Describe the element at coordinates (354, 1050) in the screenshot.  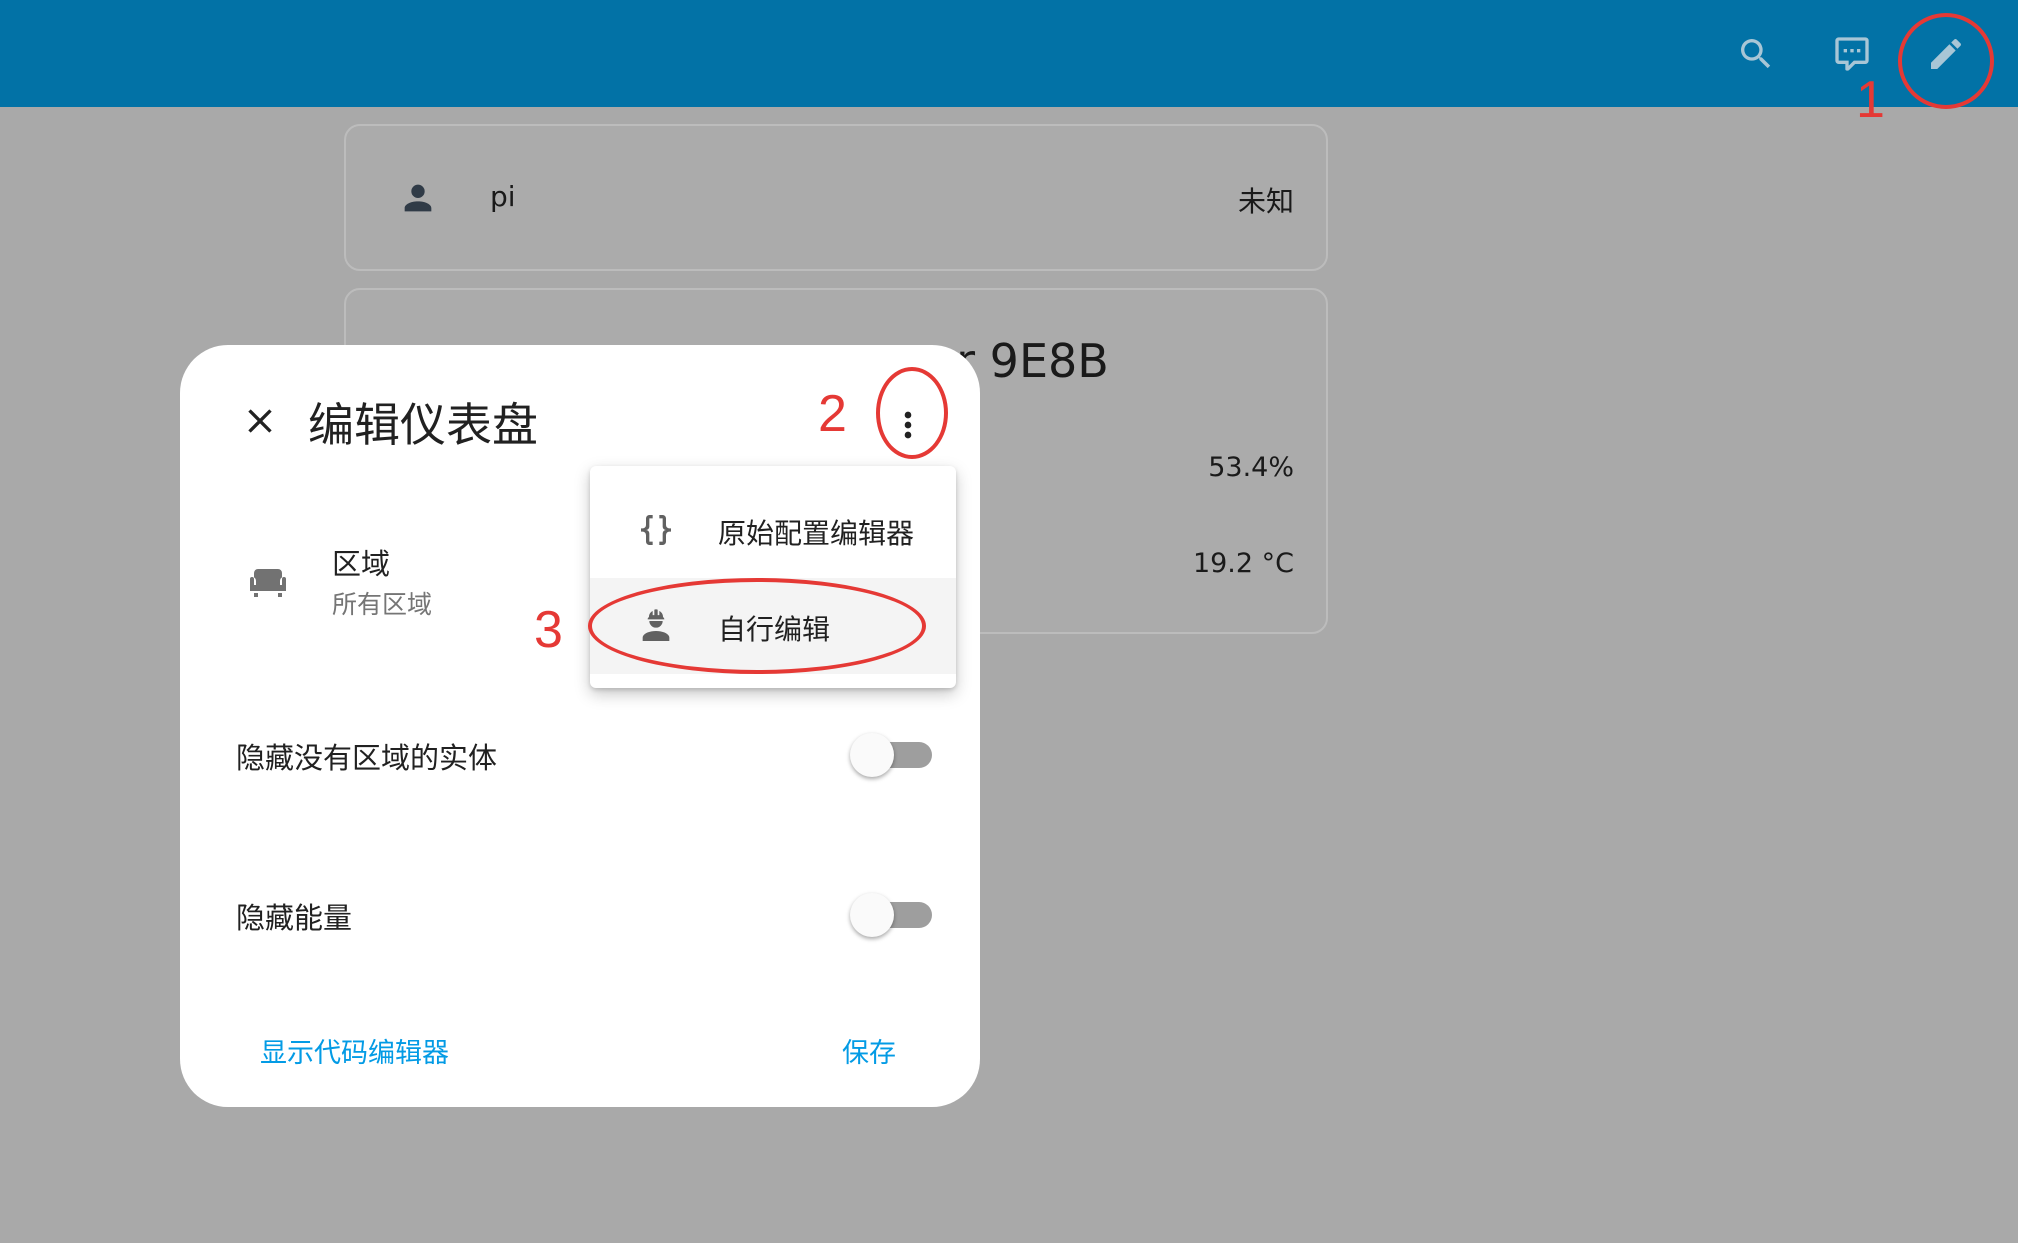
I see `show-code-editor-button: 显示代码编辑器` at that location.